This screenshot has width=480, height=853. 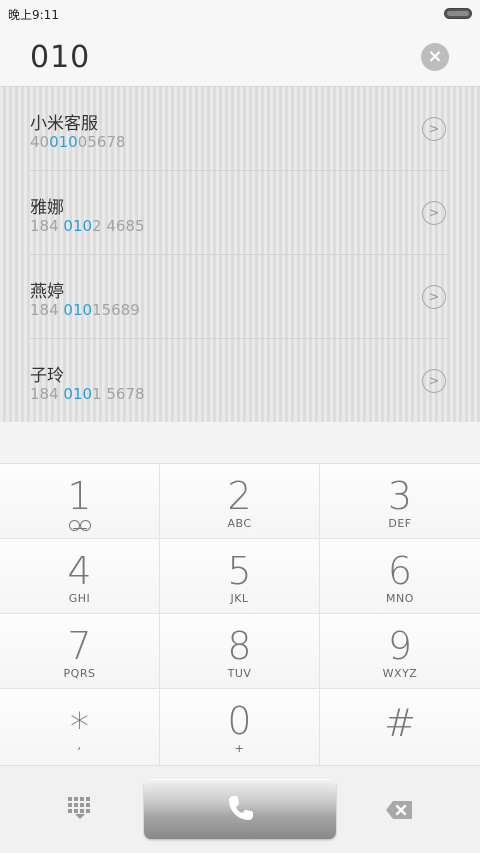 What do you see at coordinates (240, 213) in the screenshot?
I see `list-item: 雅娜 184 0102 4685 >` at bounding box center [240, 213].